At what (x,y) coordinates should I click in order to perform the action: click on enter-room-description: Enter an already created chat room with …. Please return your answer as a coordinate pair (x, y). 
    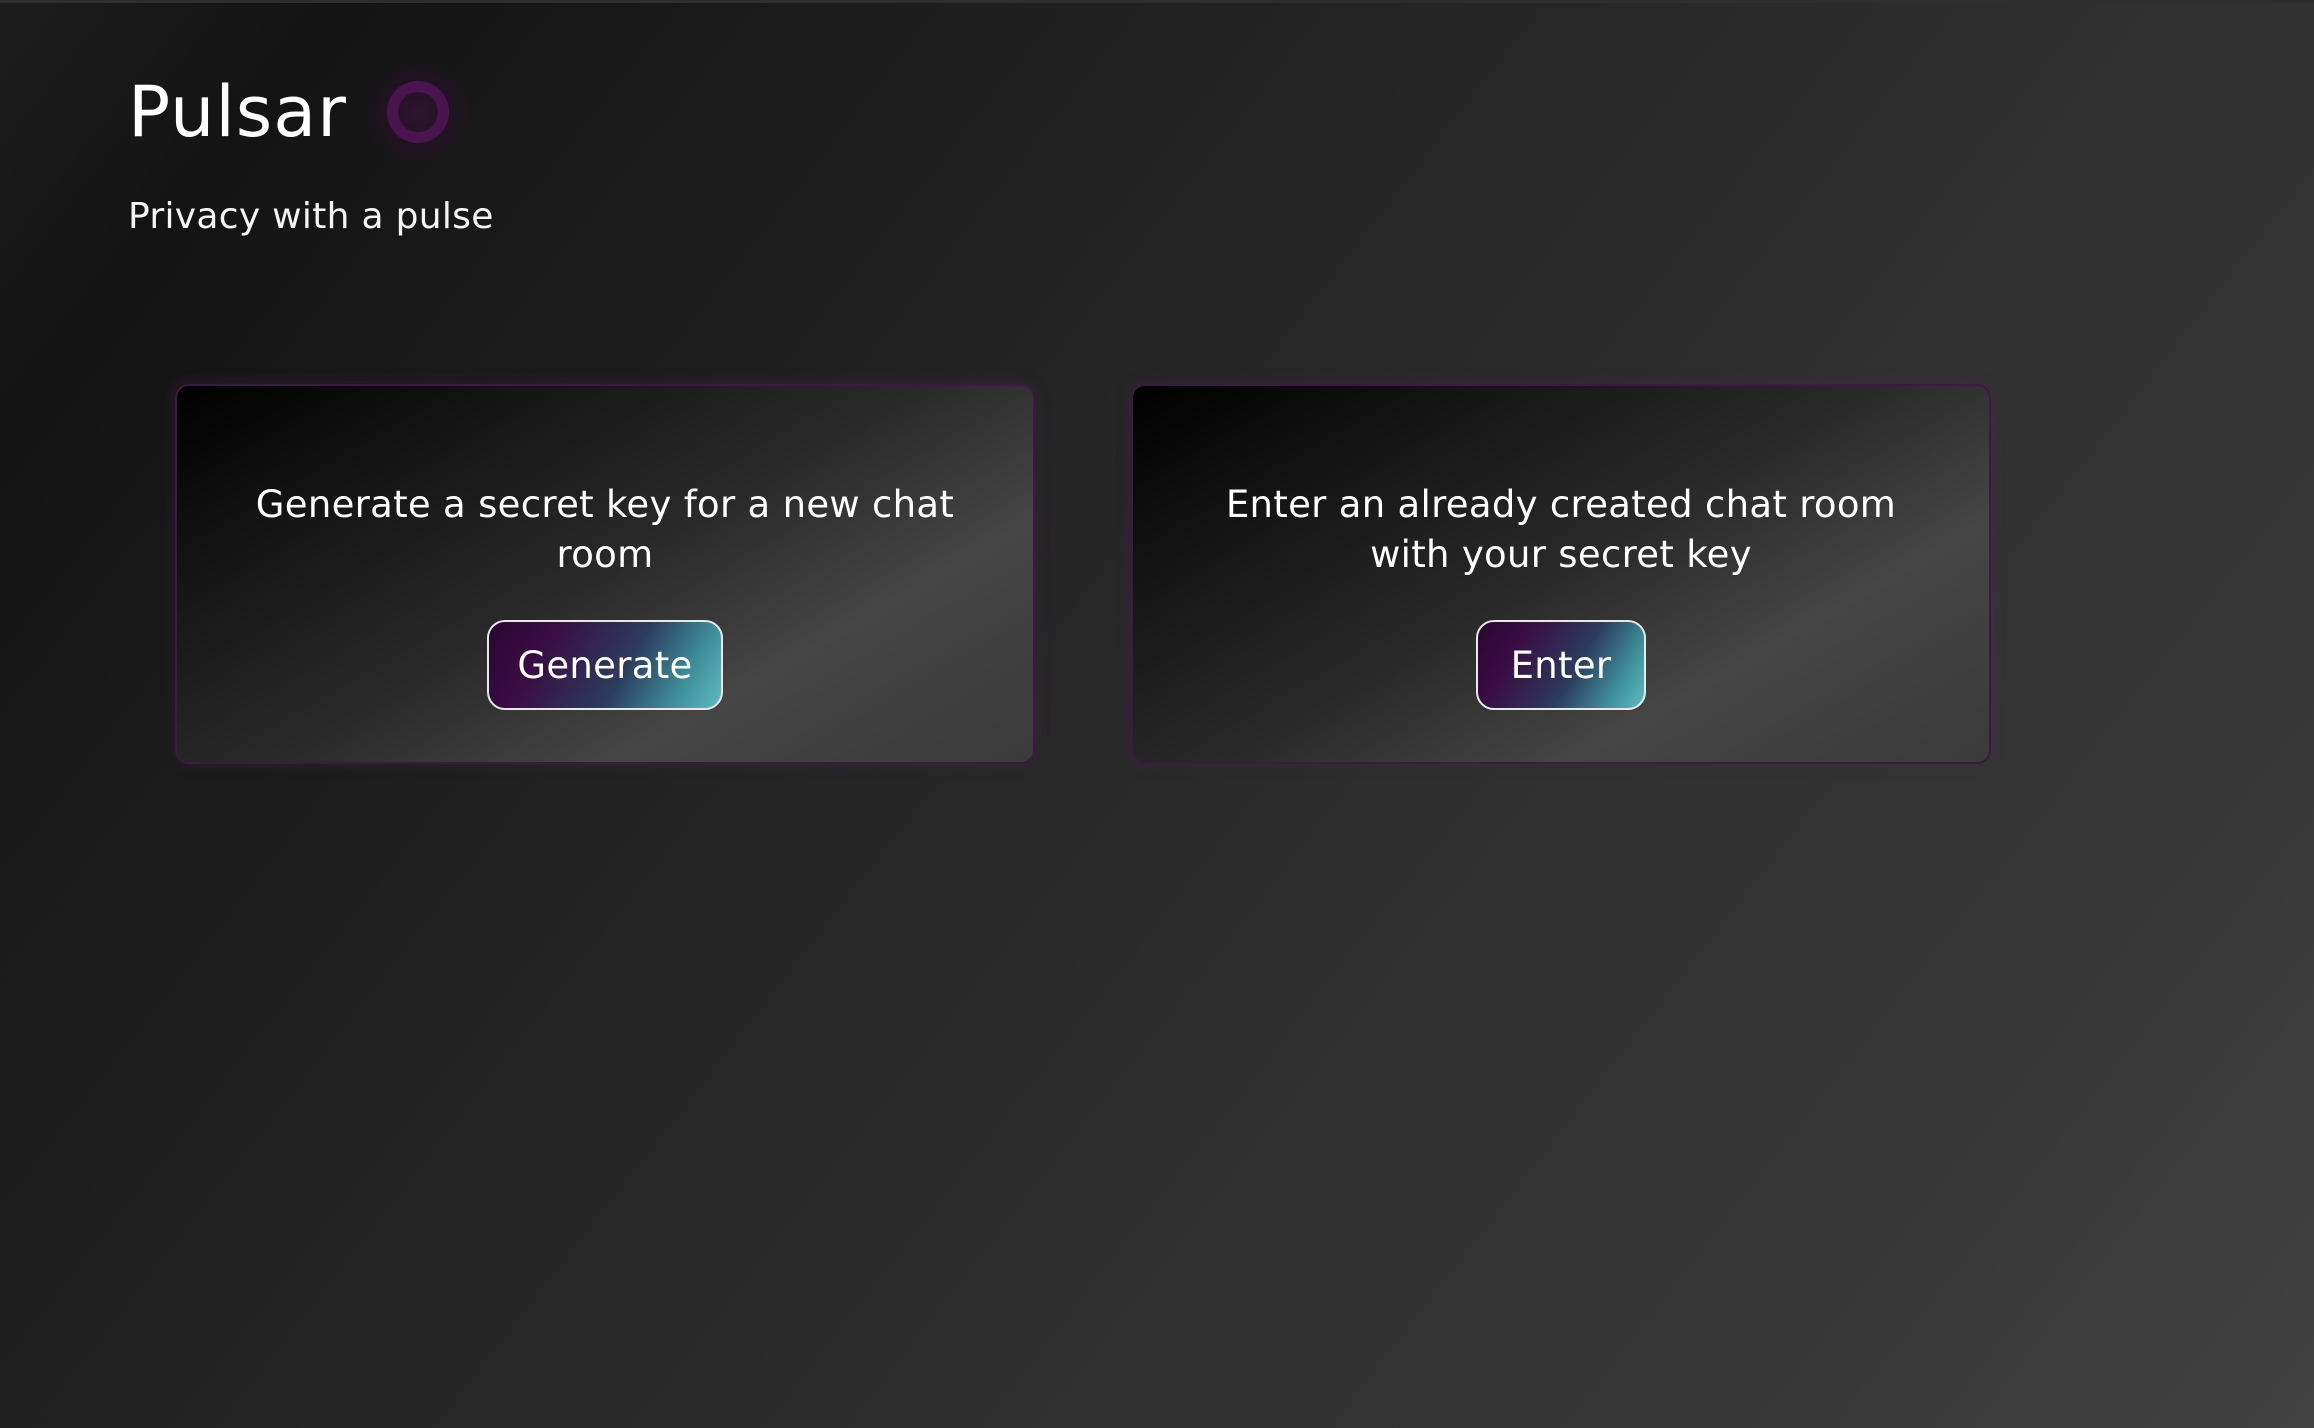
    Looking at the image, I should click on (1561, 529).